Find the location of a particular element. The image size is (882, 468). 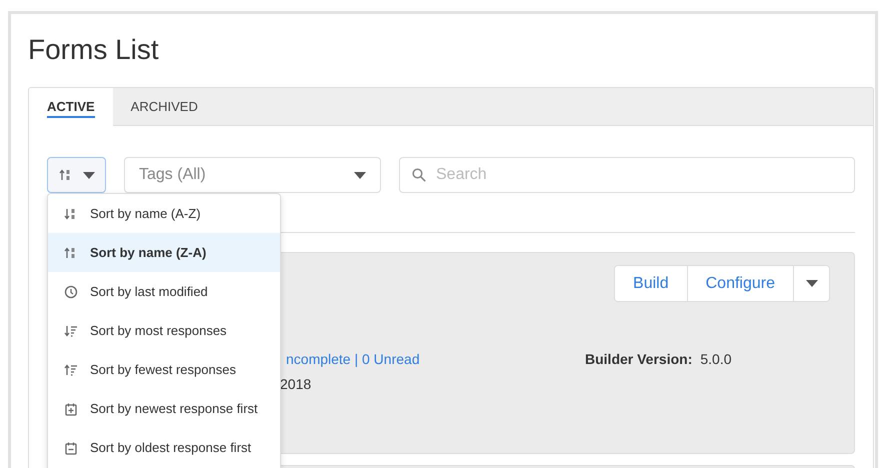

menu-item: Sort by name (Z-A) is located at coordinates (164, 252).